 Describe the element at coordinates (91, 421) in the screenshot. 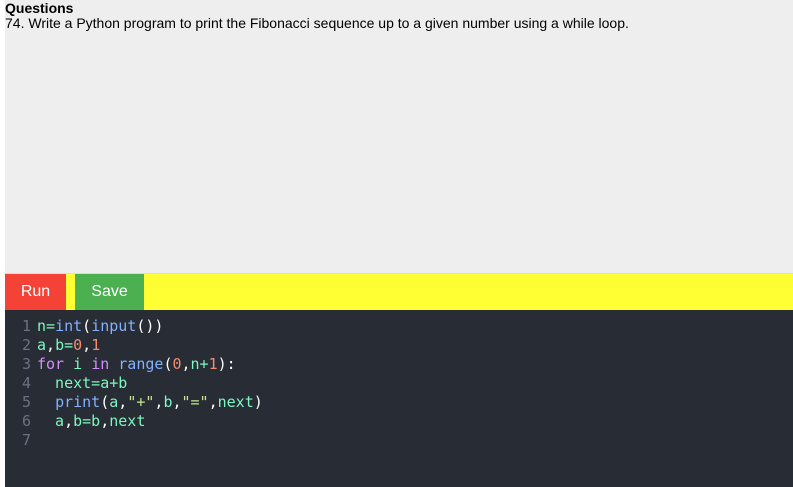

I see `code-text: a,b=b,next` at that location.